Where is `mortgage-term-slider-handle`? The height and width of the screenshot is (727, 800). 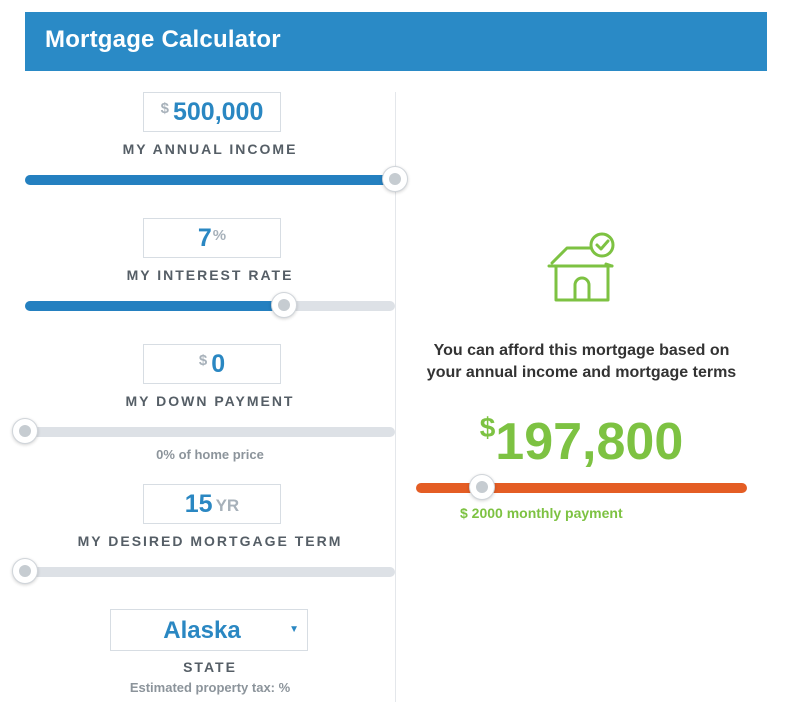
mortgage-term-slider-handle is located at coordinates (25, 571).